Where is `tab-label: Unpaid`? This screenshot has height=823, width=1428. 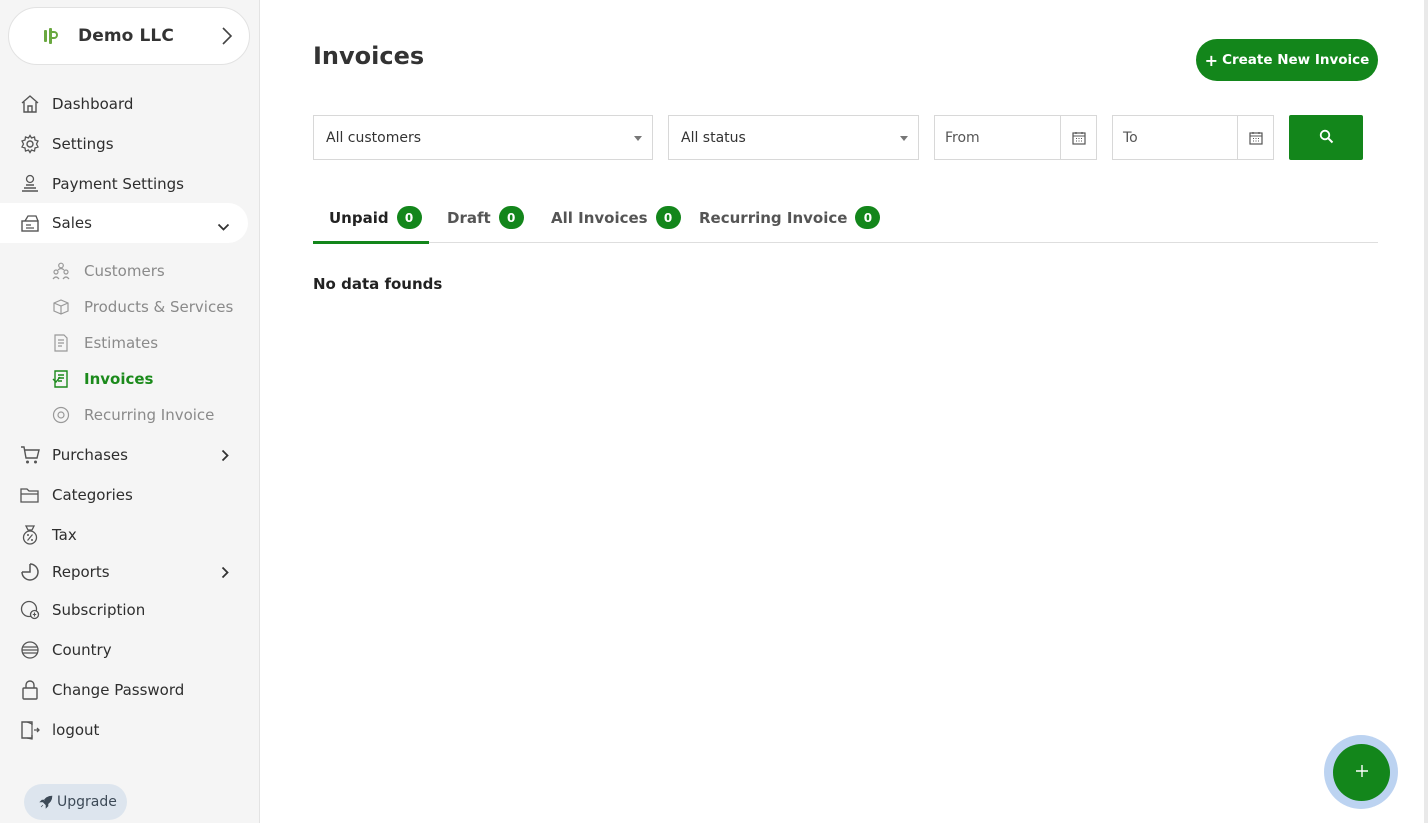 tab-label: Unpaid is located at coordinates (359, 217).